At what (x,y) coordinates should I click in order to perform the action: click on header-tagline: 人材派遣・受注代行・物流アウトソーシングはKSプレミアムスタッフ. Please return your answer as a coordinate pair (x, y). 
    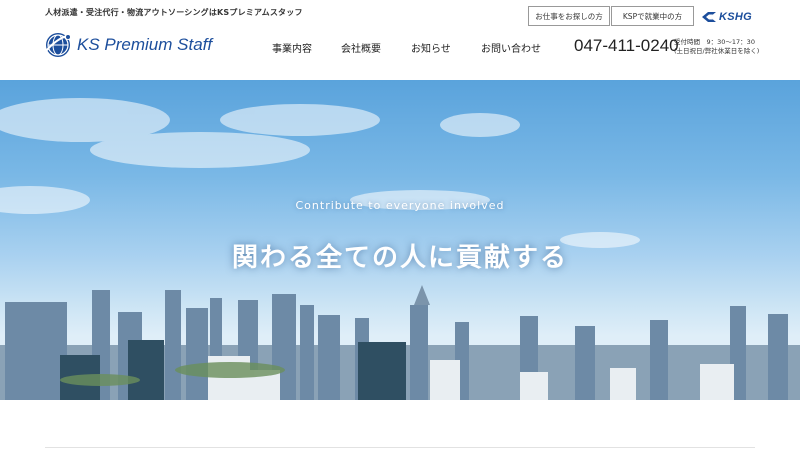
    Looking at the image, I should click on (174, 12).